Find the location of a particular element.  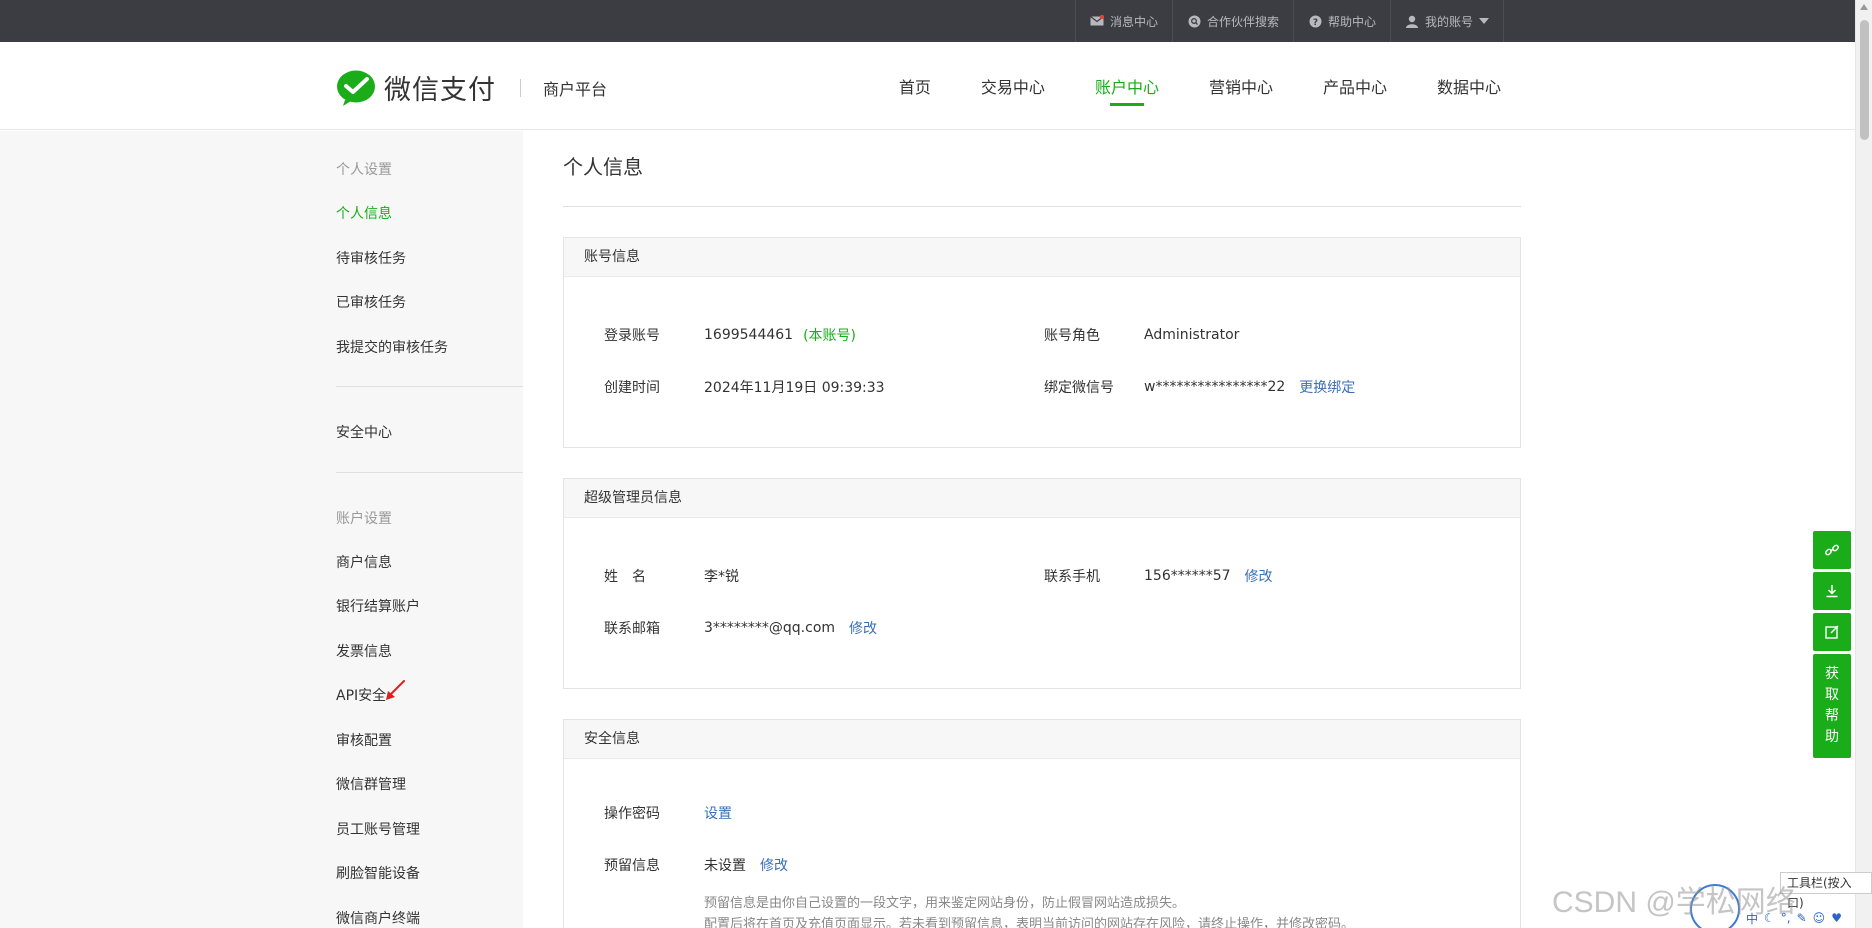

admin-name-value: 李*锐 is located at coordinates (721, 577).